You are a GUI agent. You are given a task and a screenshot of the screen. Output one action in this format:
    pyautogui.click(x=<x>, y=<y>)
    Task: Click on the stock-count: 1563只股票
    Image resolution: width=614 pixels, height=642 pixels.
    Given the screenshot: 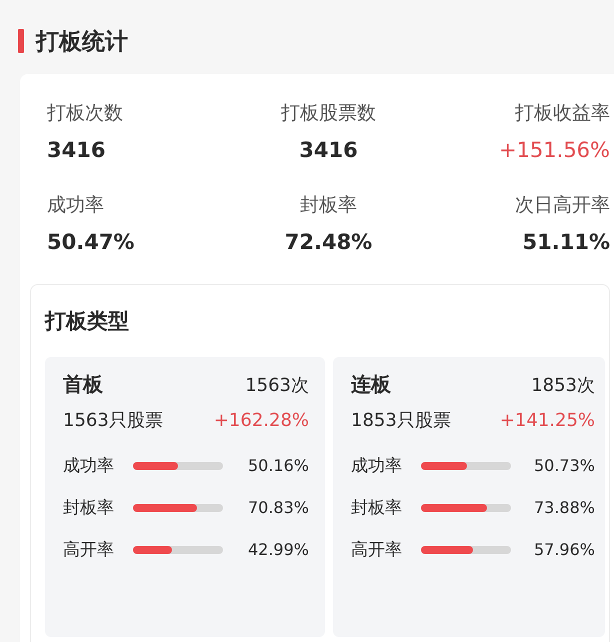 What is the action you would take?
    pyautogui.click(x=113, y=420)
    